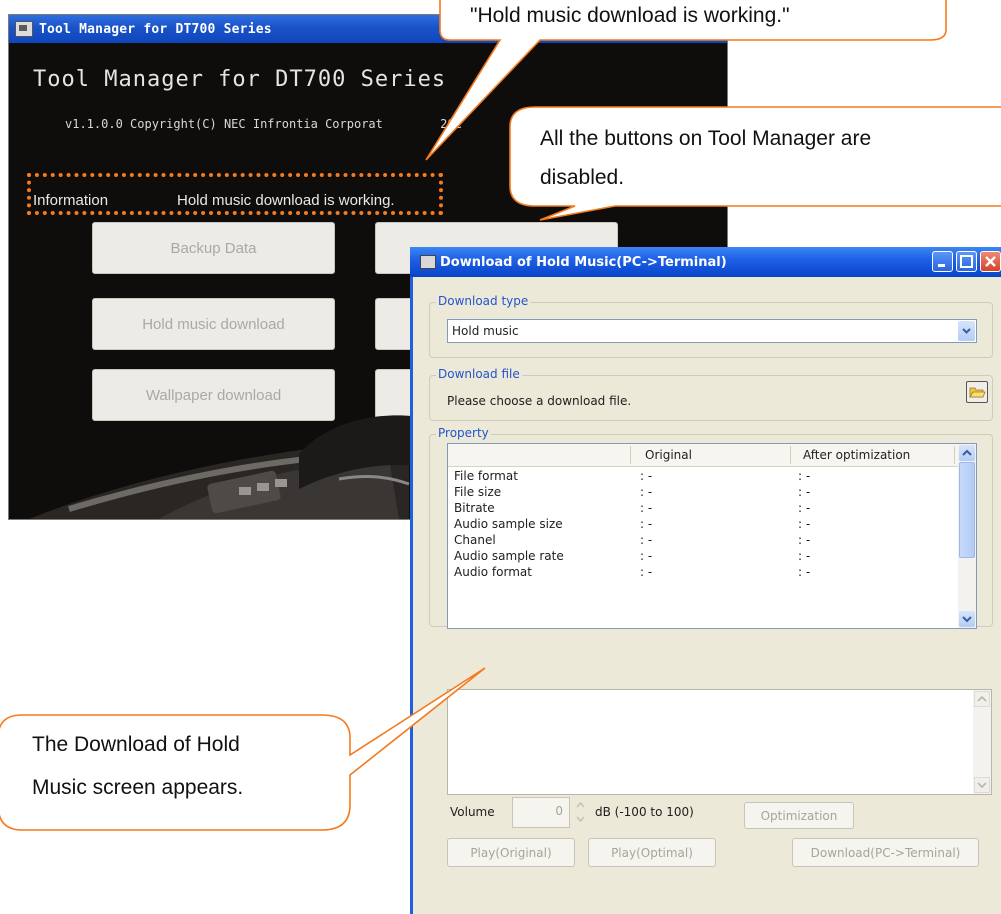  What do you see at coordinates (451, 124) in the screenshot?
I see `copyright-tail: 20C` at bounding box center [451, 124].